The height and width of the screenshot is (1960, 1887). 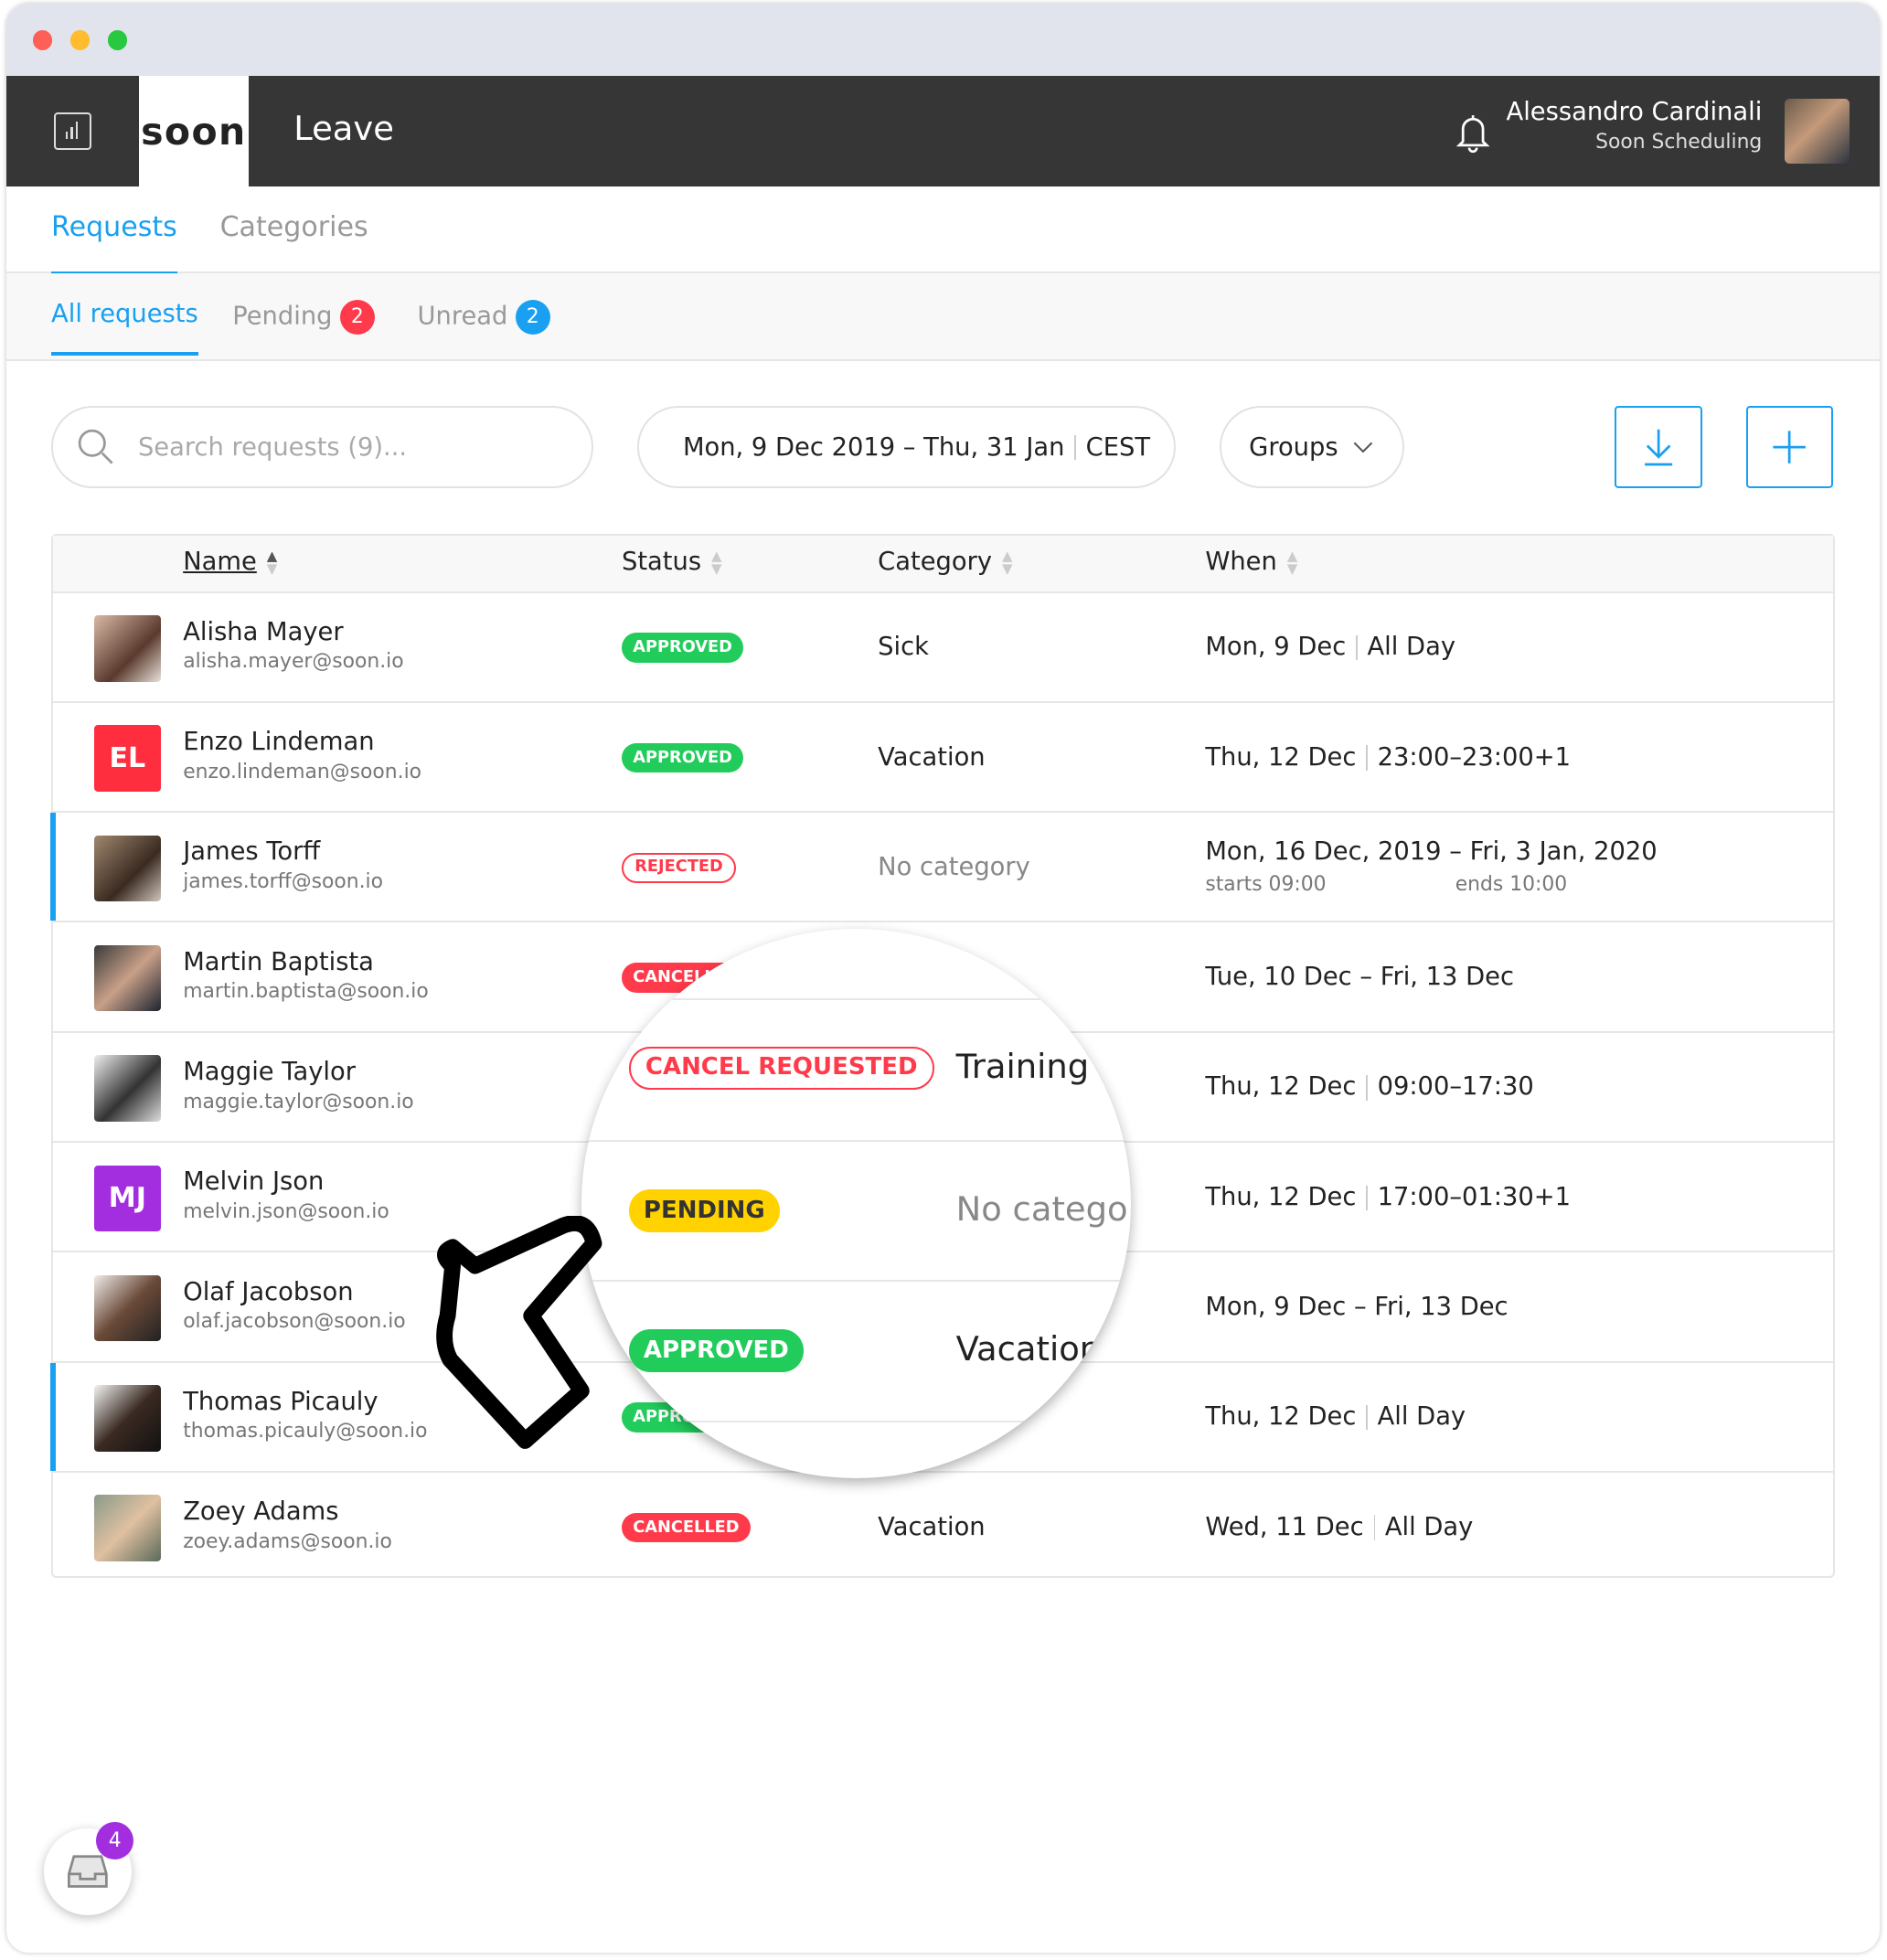 I want to click on download-button, so click(x=1658, y=447).